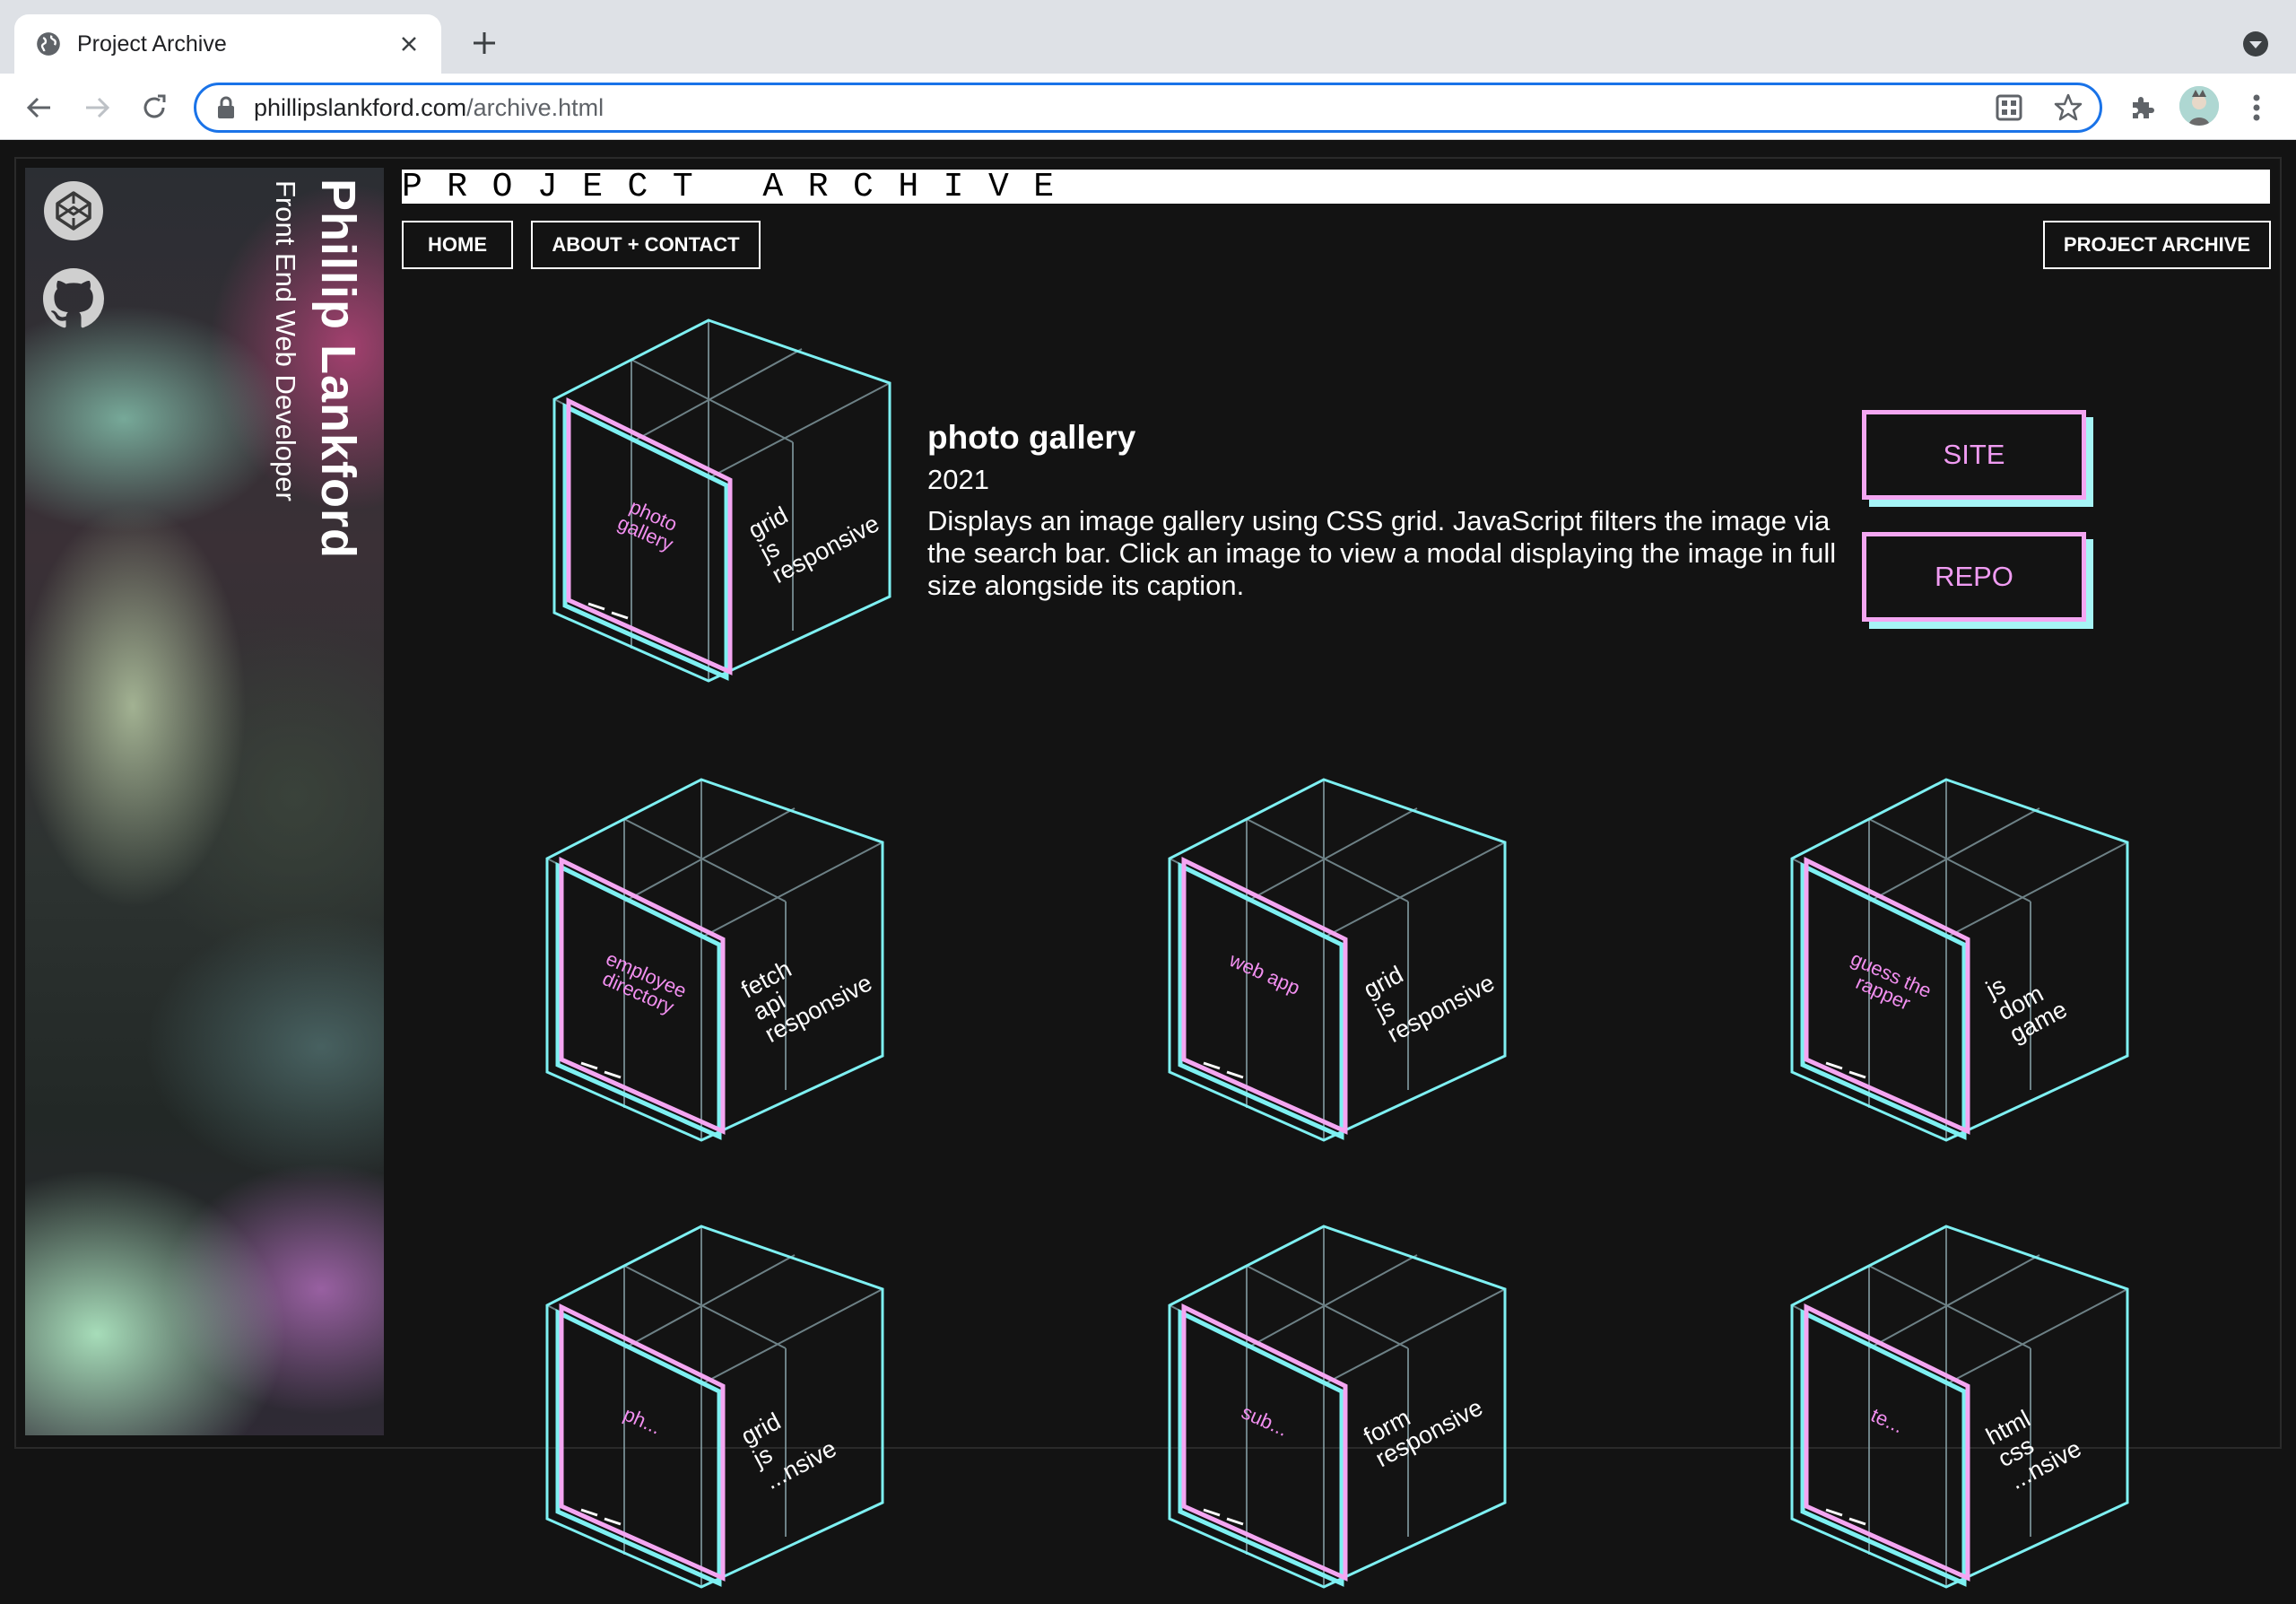 Image resolution: width=2296 pixels, height=1604 pixels. Describe the element at coordinates (646, 245) in the screenshot. I see `nav-about-contact-button: ABOUT + CONTACT` at that location.